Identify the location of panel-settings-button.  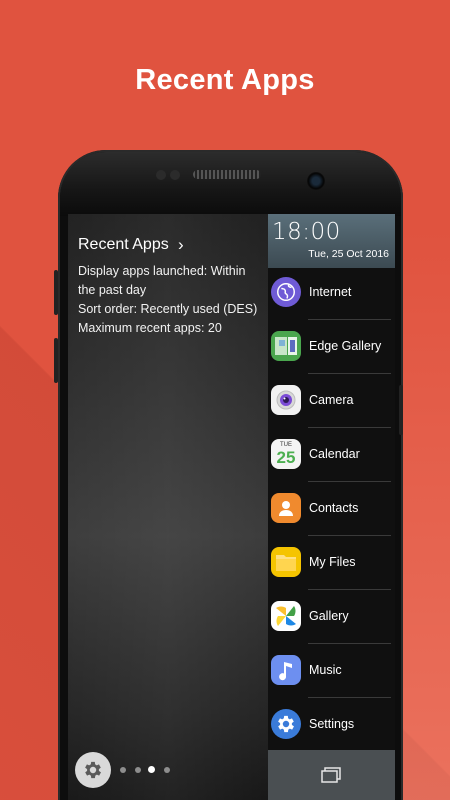
(93, 770).